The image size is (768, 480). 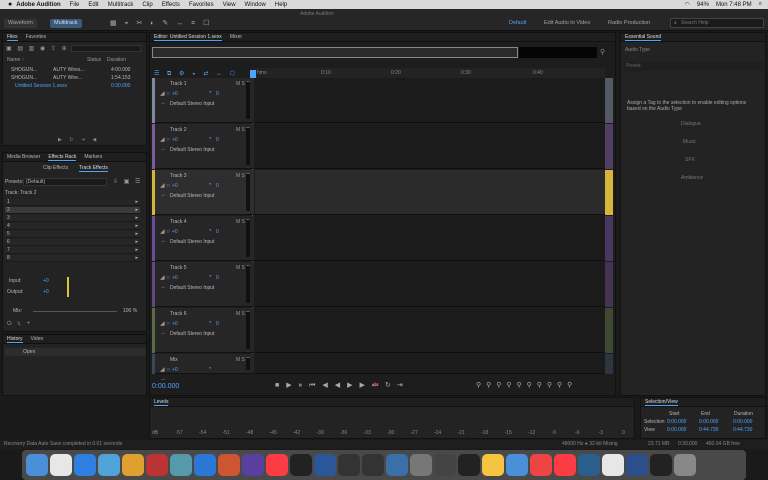 I want to click on file-row: SHOGUN... AUTY Wire... 1:54.153, so click(x=74, y=78).